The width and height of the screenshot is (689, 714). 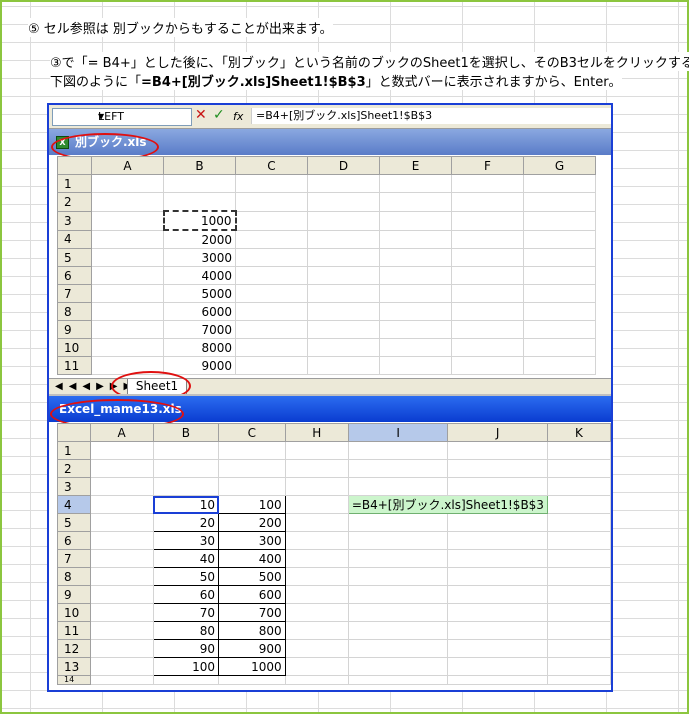 I want to click on column-header-selected: I, so click(x=398, y=432).